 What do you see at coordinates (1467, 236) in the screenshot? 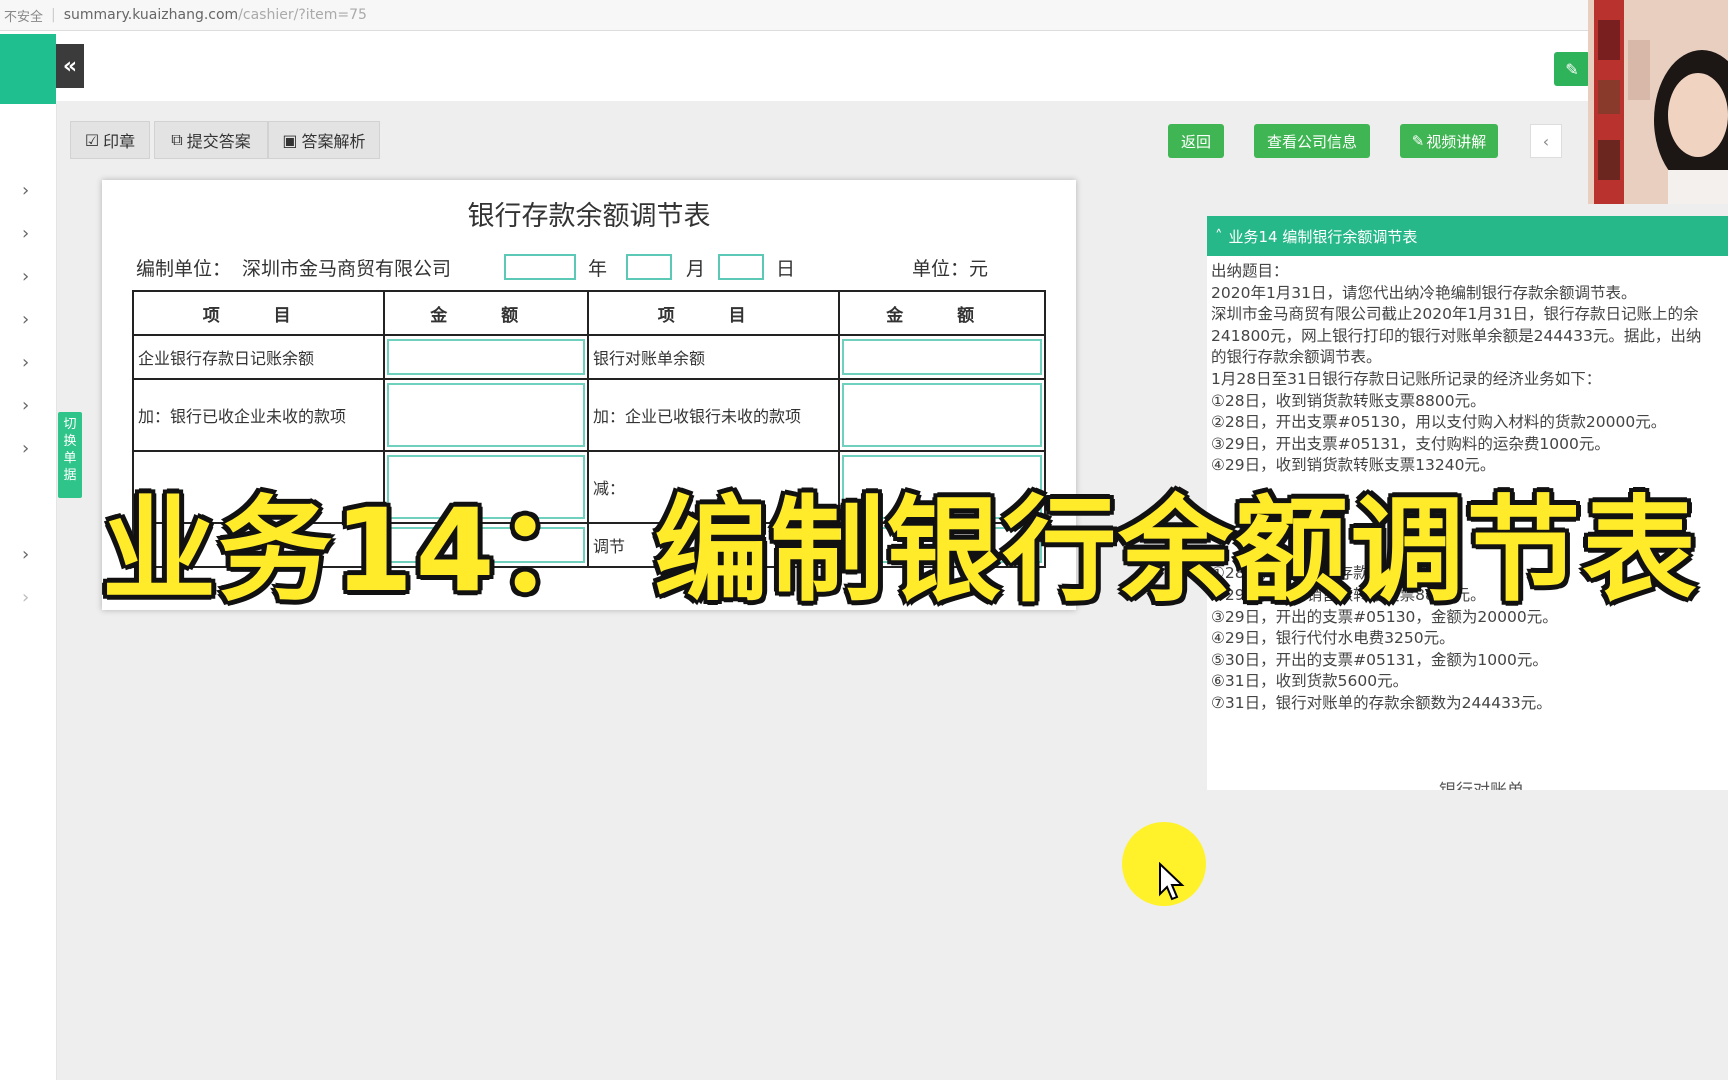
I see `task-panel-header: ˄ 业务14 编制银行余额调节表` at bounding box center [1467, 236].